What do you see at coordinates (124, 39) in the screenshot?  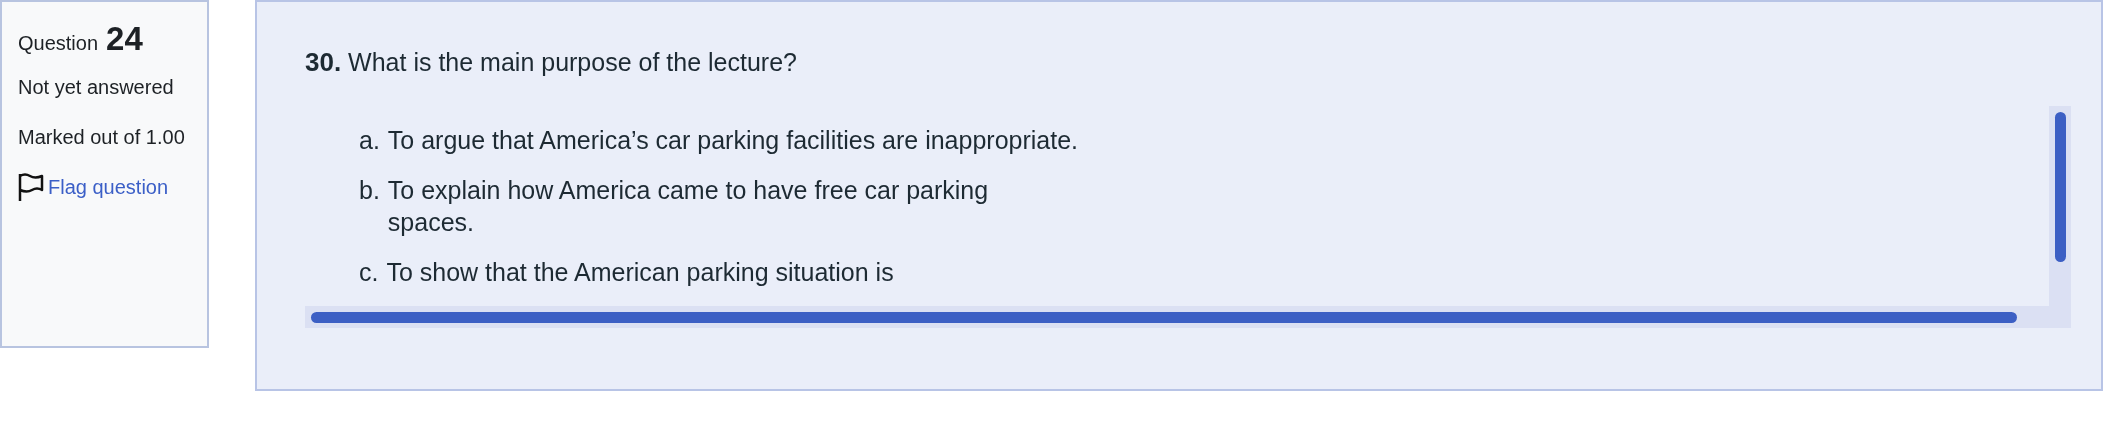 I see `question-number: 24` at bounding box center [124, 39].